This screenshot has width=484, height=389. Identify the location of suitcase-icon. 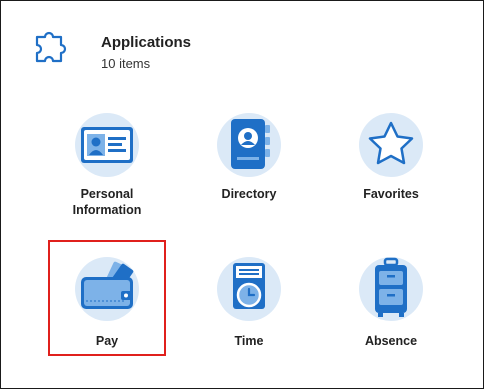
(391, 289).